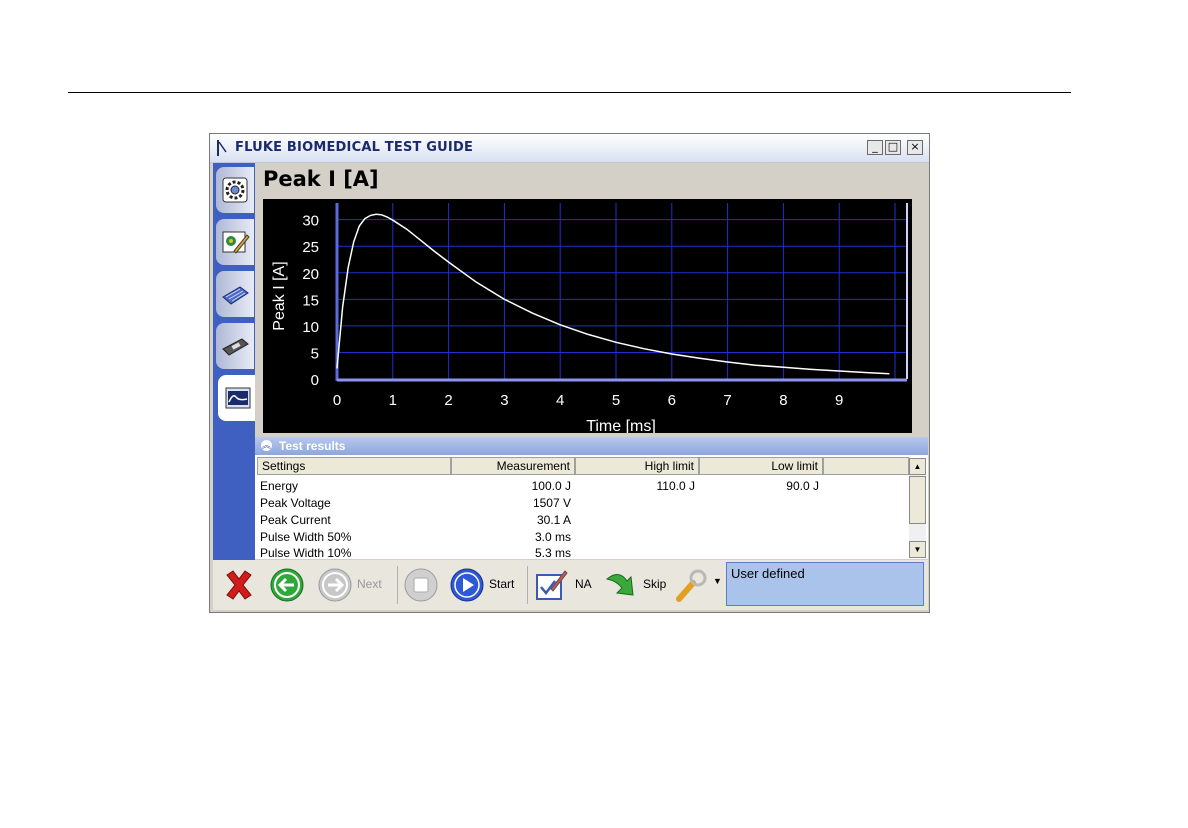 This screenshot has width=1188, height=828. I want to click on sidebar-tab-keyboard, so click(235, 294).